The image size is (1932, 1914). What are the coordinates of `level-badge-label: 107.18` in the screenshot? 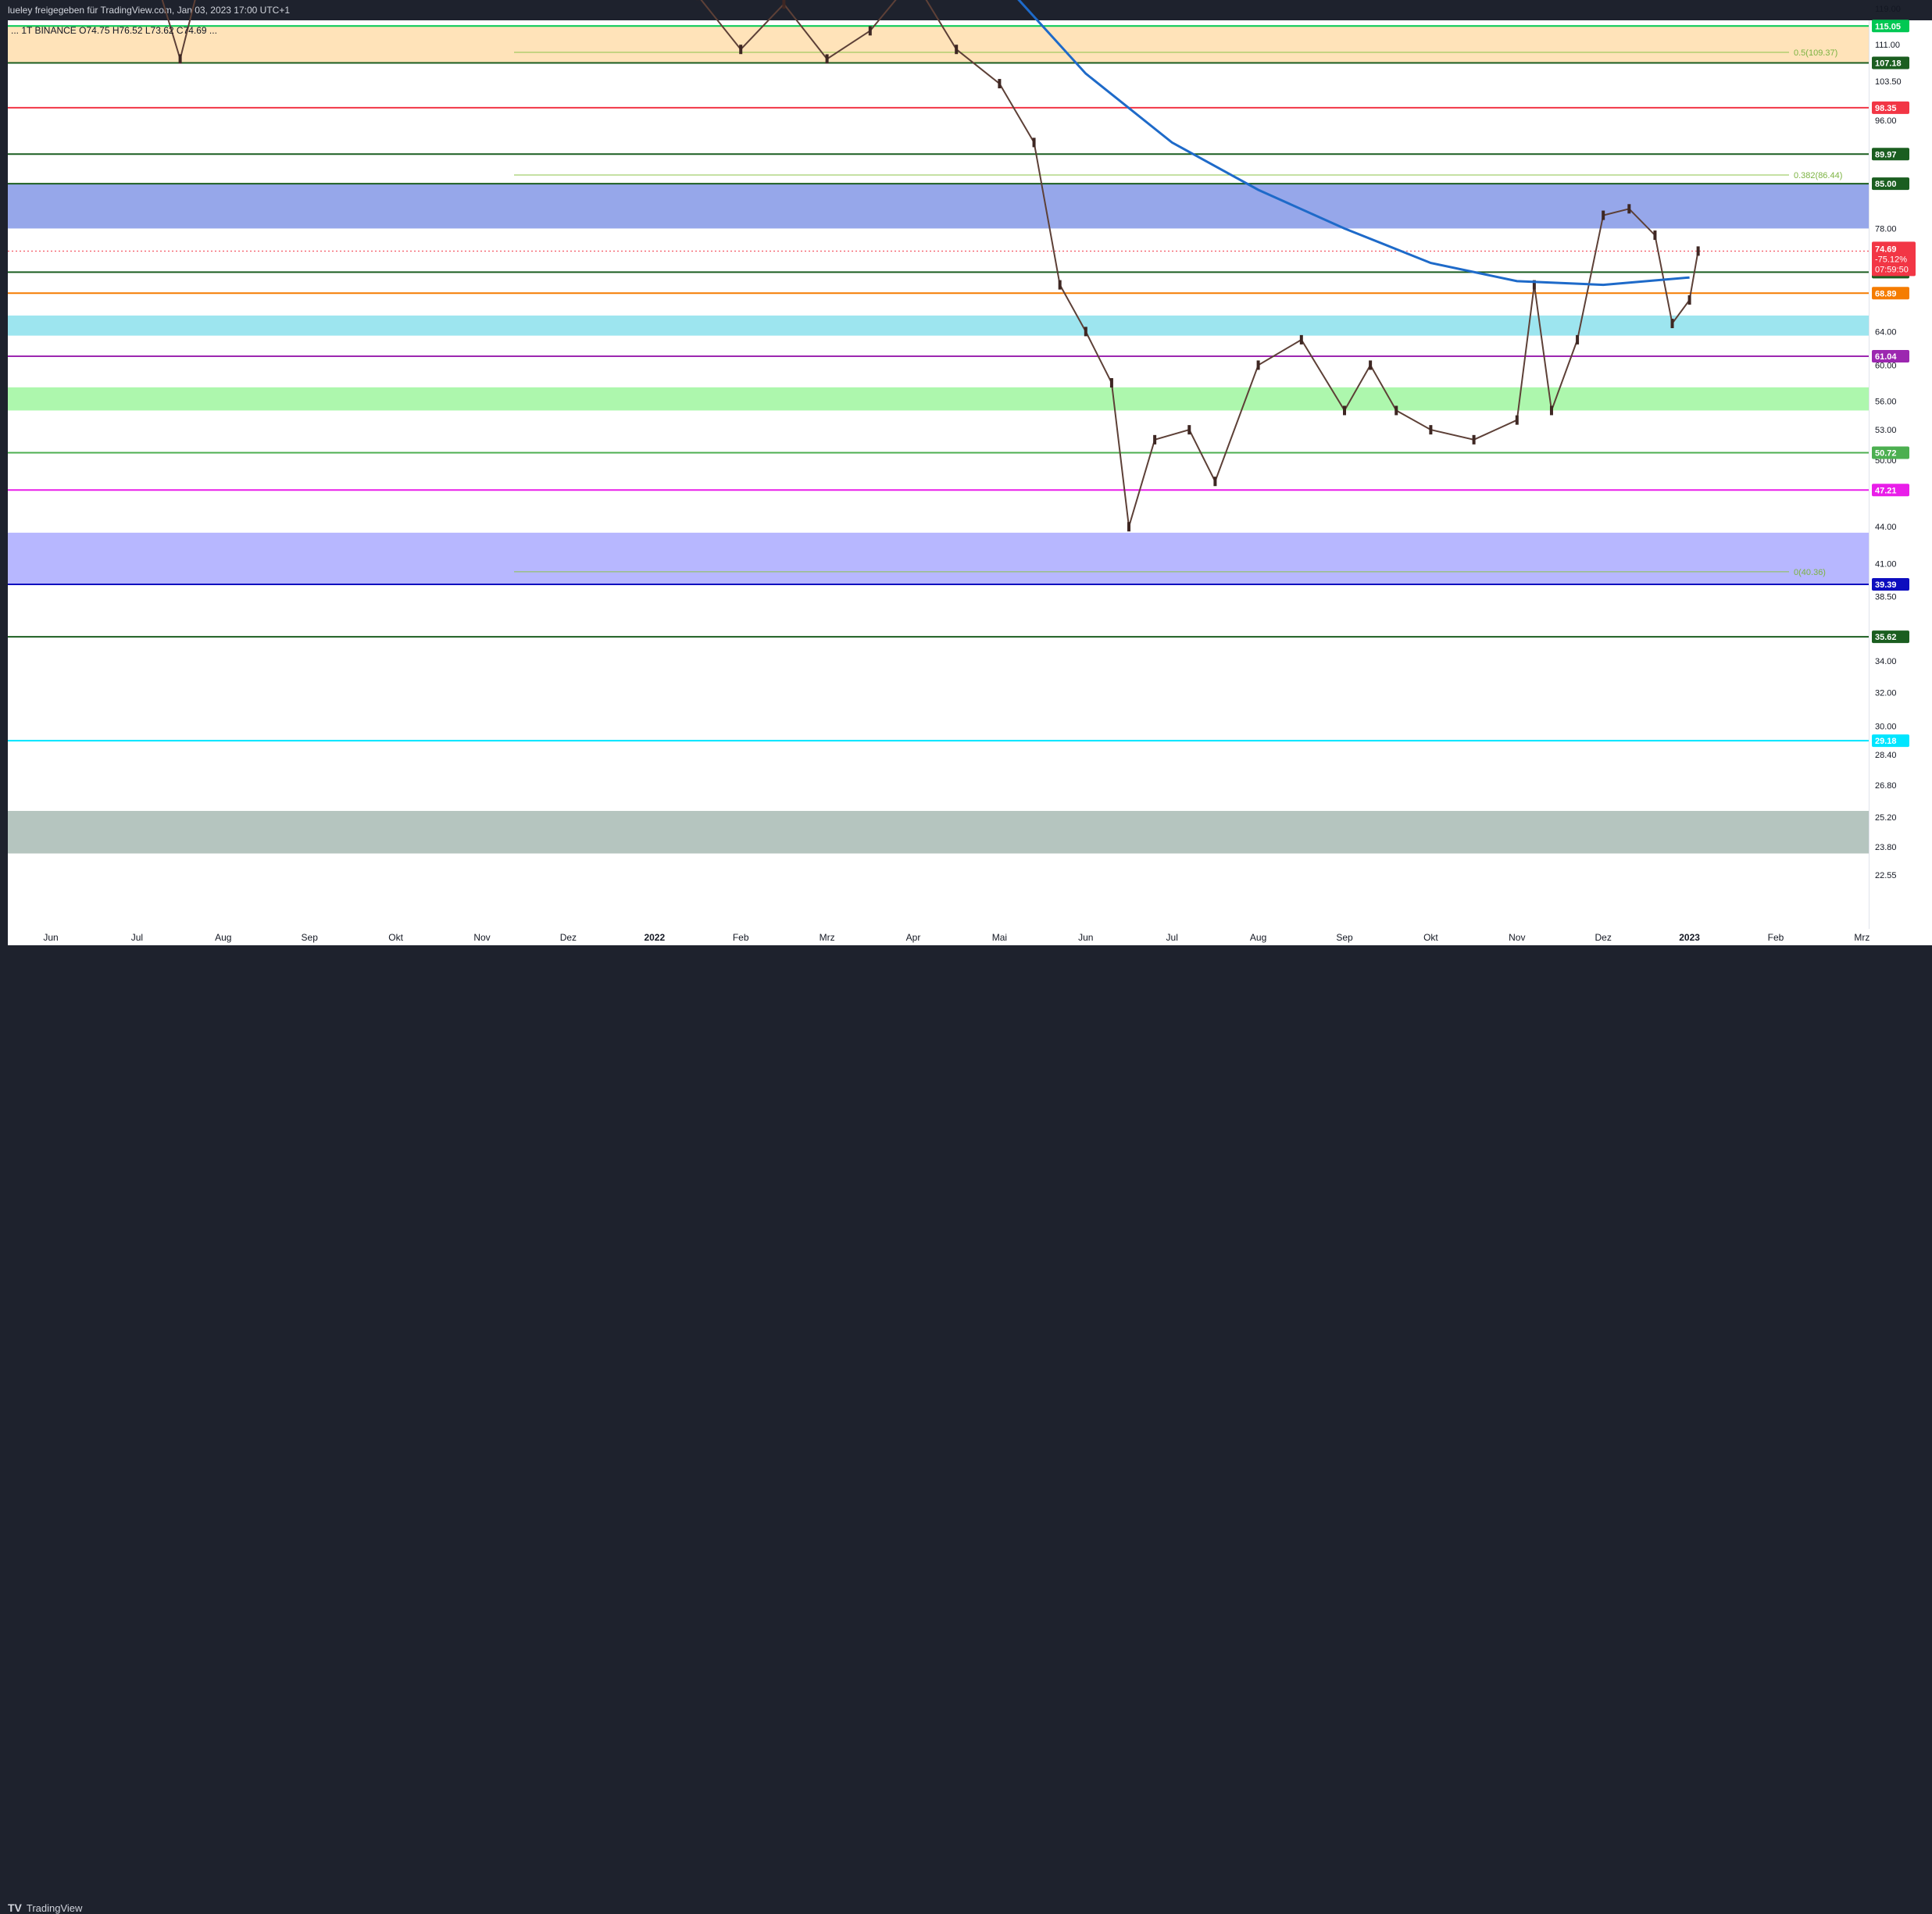 It's located at (1888, 64).